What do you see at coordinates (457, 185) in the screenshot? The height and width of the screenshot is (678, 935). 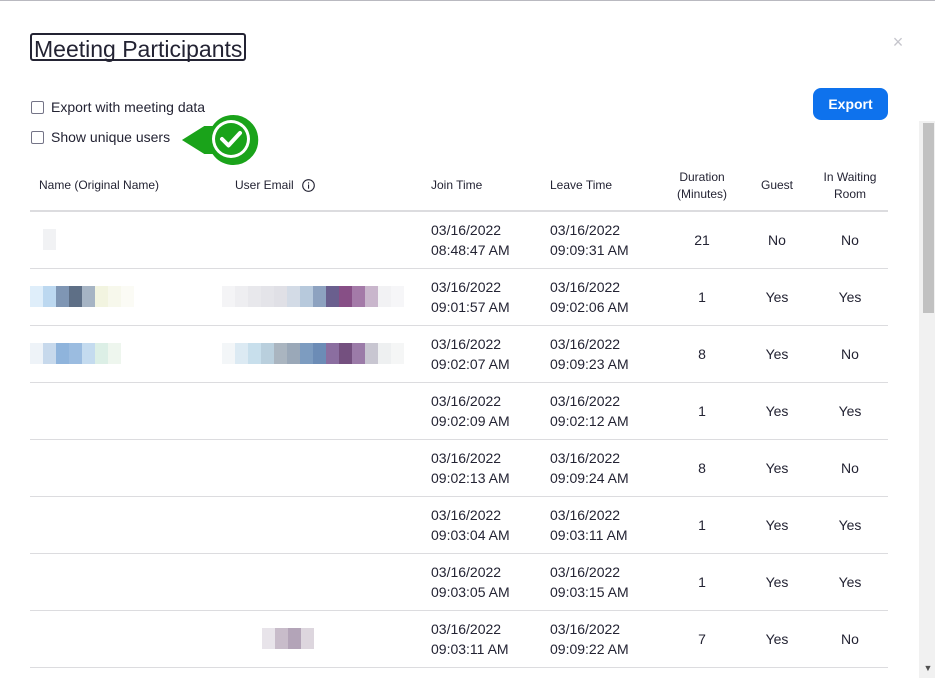 I see `header-join-time: Join Time` at bounding box center [457, 185].